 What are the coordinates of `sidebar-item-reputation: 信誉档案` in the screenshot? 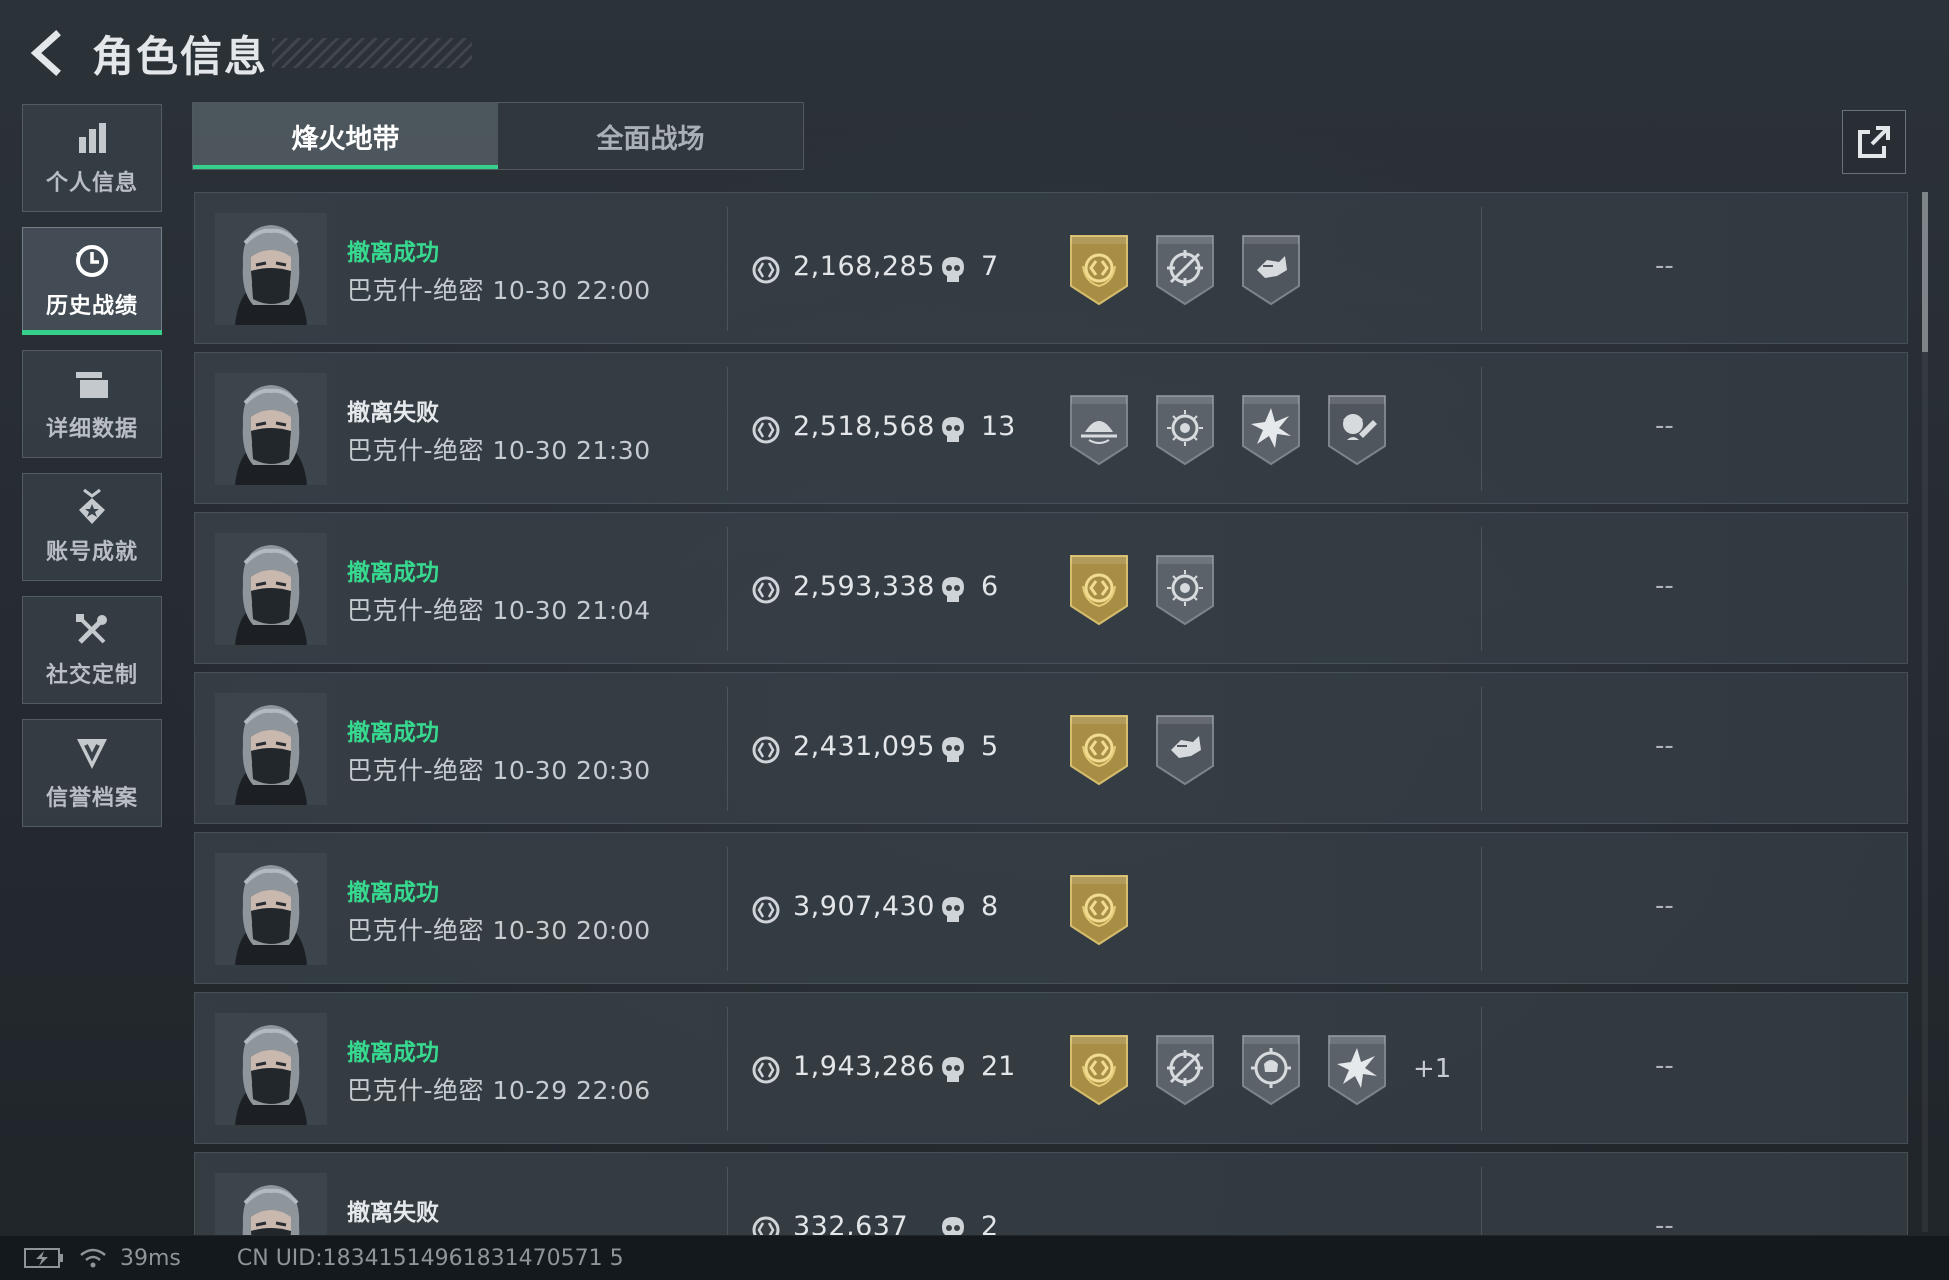 It's located at (92, 773).